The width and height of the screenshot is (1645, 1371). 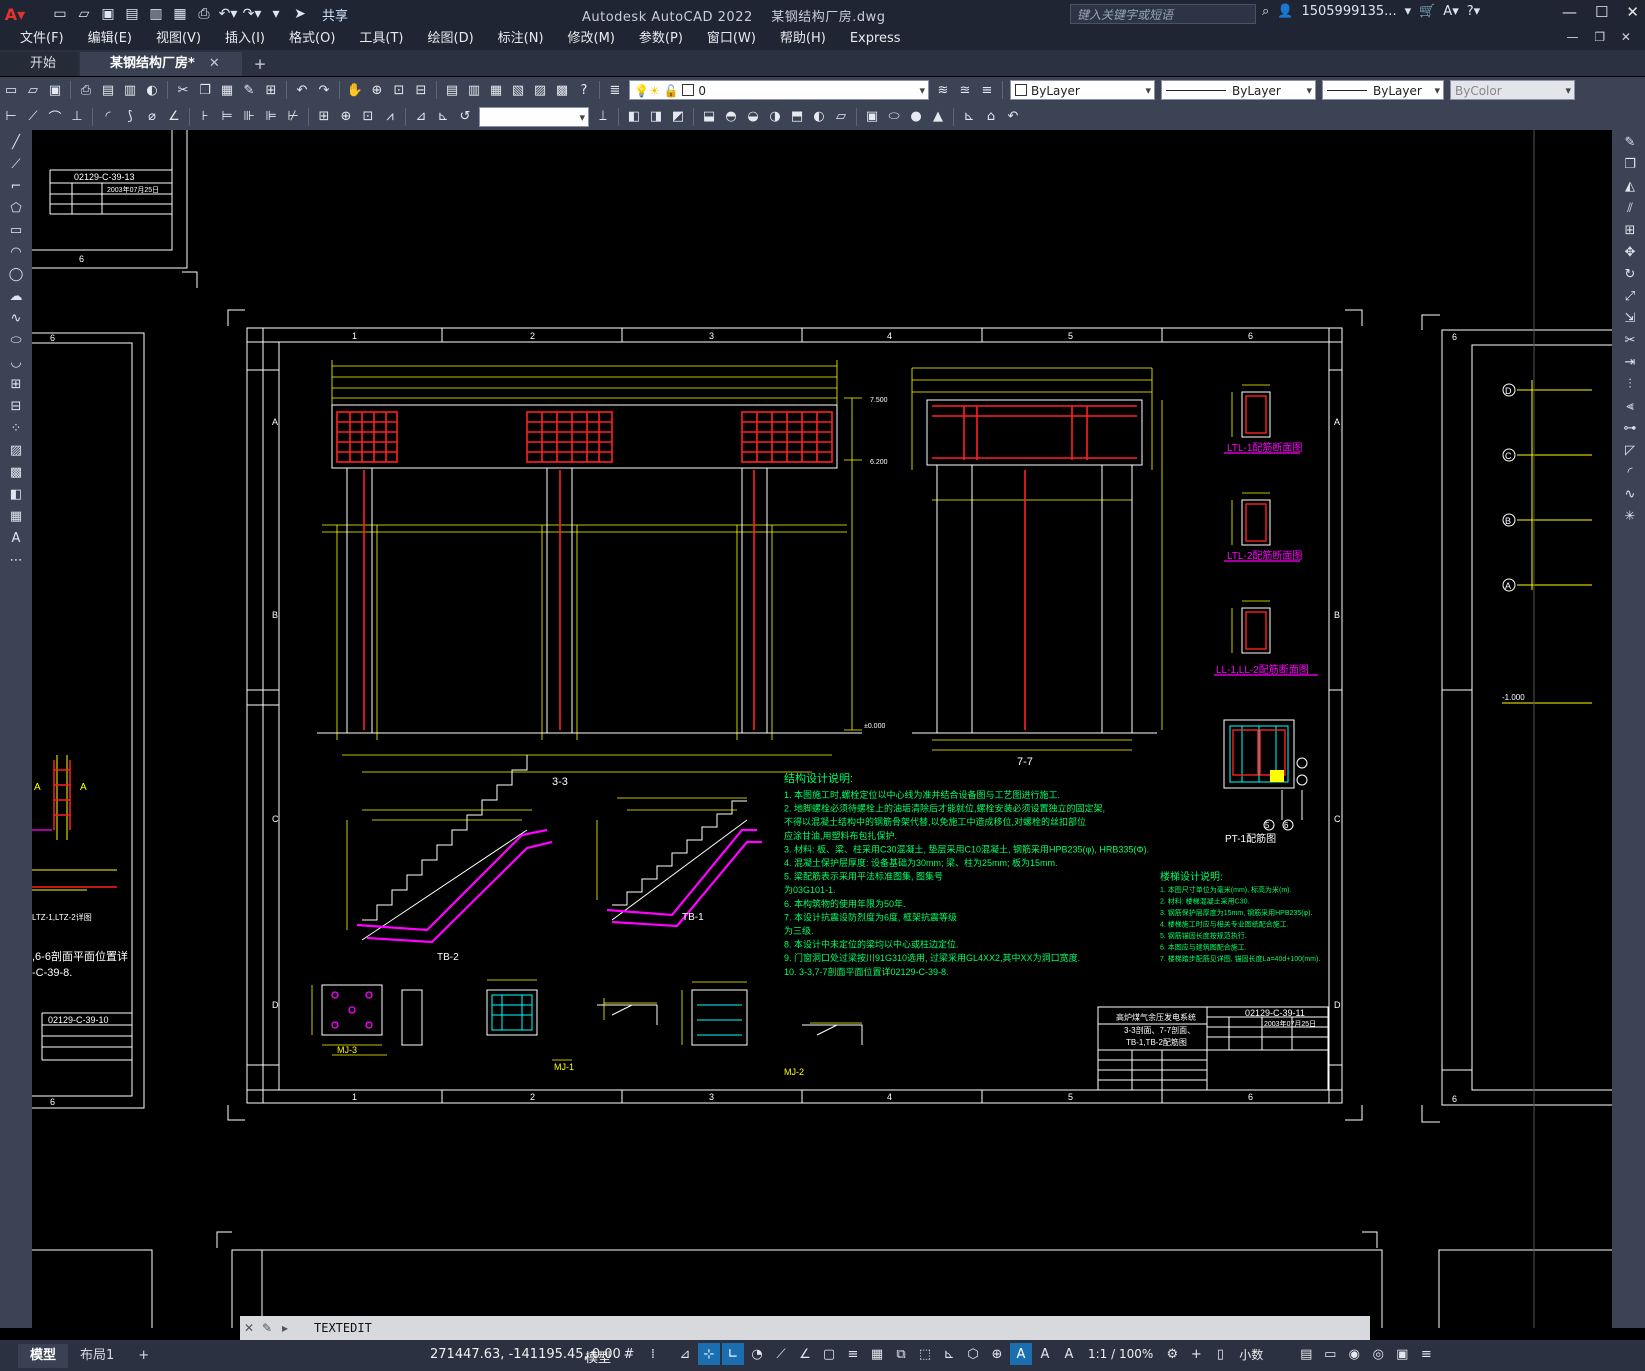 I want to click on break-icon: ⫷, so click(x=1630, y=406).